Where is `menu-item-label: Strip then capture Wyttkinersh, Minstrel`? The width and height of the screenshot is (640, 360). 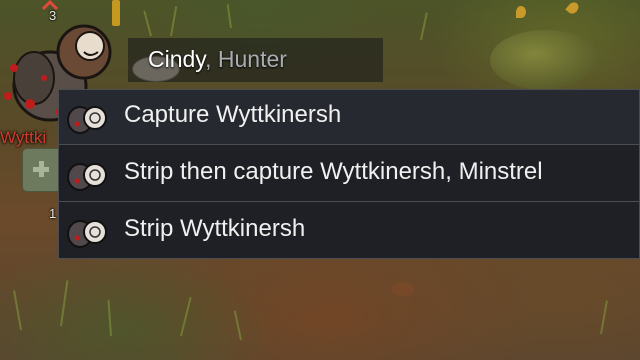
menu-item-label: Strip then capture Wyttkinersh, Minstrel is located at coordinates (333, 171).